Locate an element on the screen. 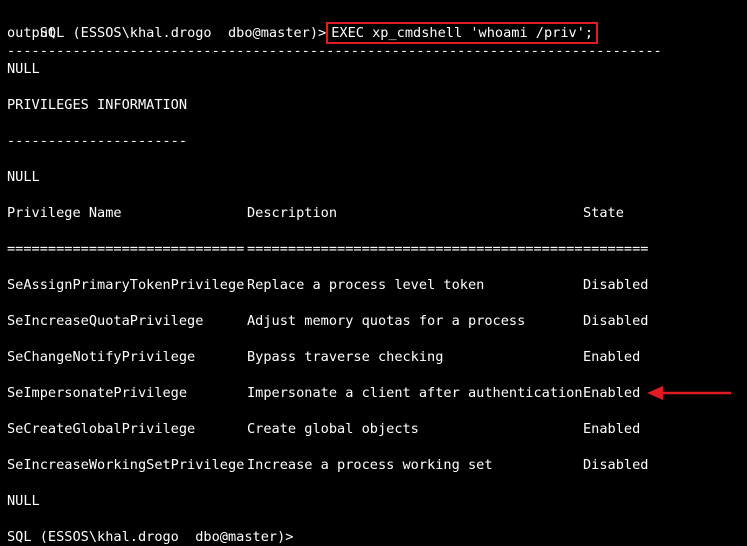 Image resolution: width=747 pixels, height=546 pixels. row-privilege-name: SeChangeNotifyPrivilege is located at coordinates (101, 357).